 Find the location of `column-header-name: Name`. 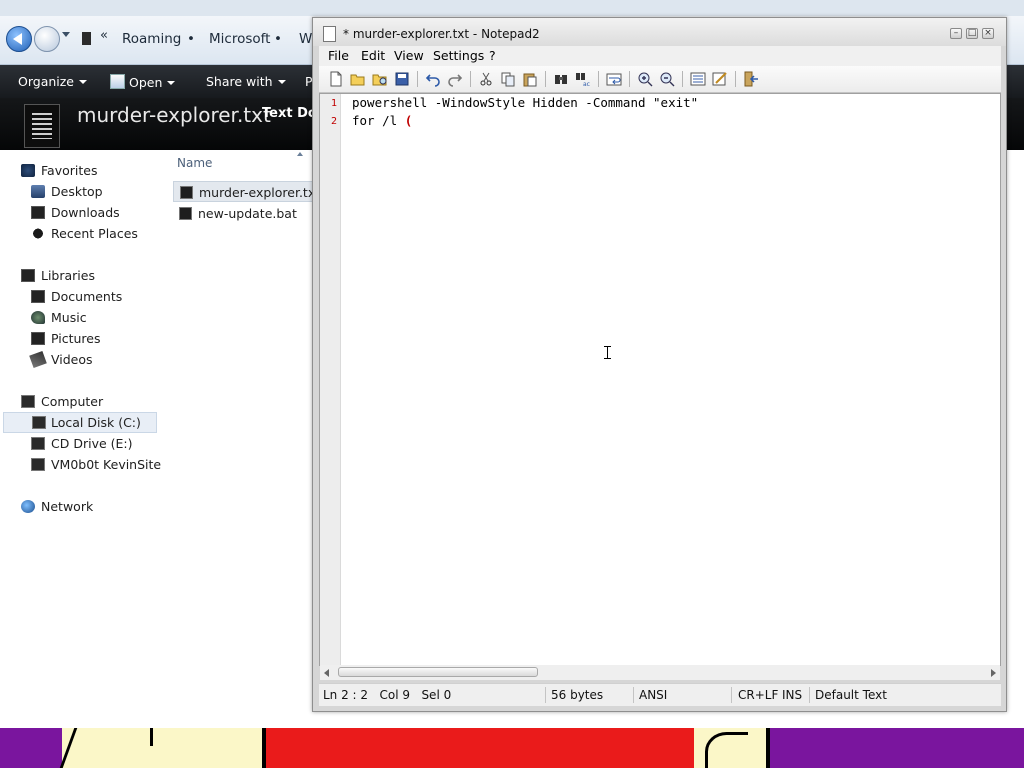

column-header-name: Name is located at coordinates (194, 163).